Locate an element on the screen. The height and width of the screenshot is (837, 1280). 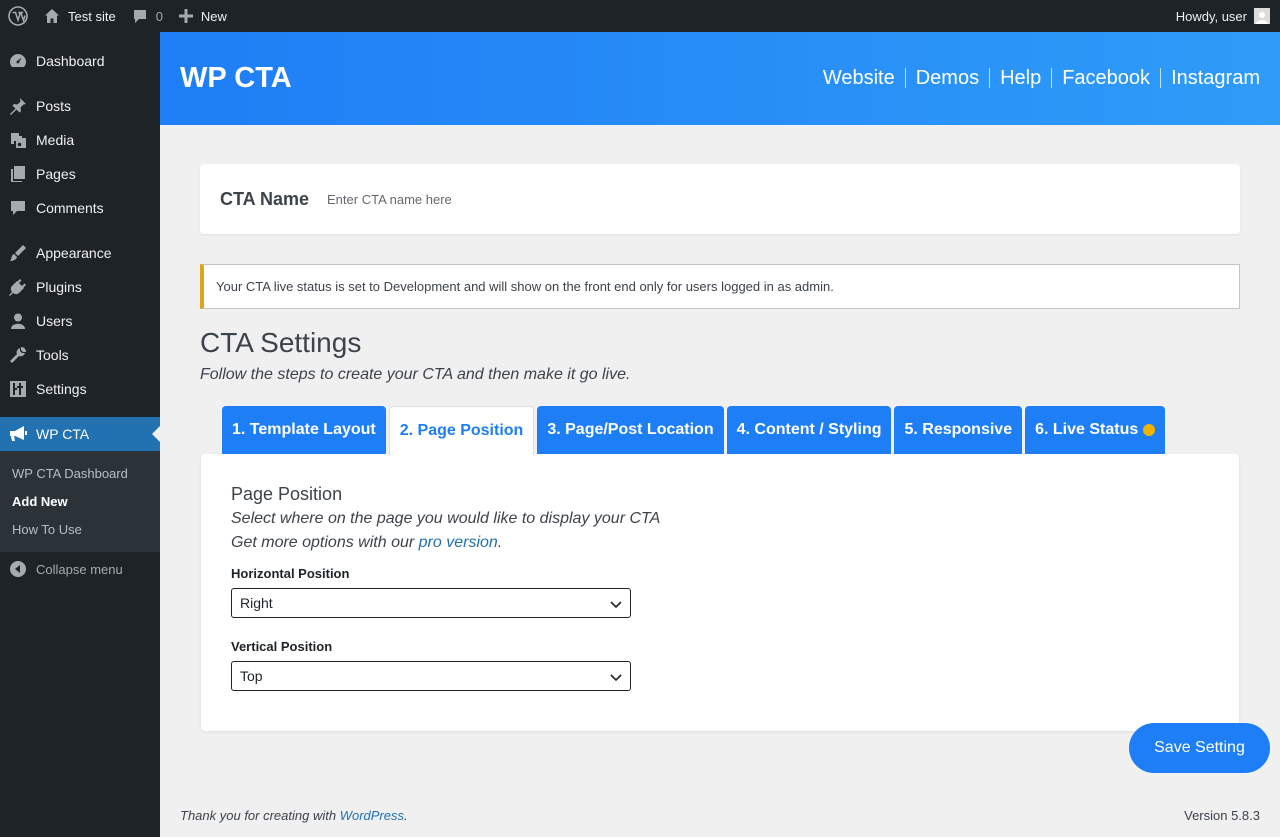
pro-version-link: pro version is located at coordinates (458, 542).